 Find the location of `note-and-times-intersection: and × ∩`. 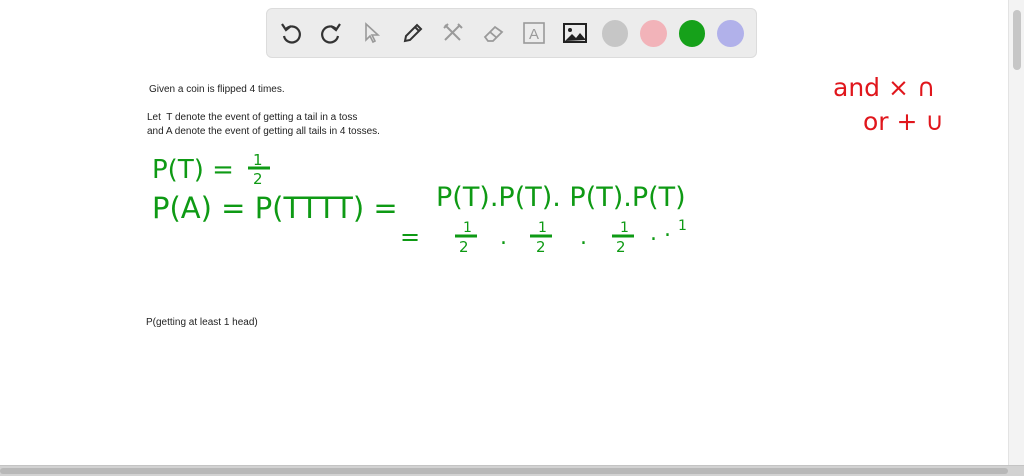

note-and-times-intersection: and × ∩ is located at coordinates (884, 87).